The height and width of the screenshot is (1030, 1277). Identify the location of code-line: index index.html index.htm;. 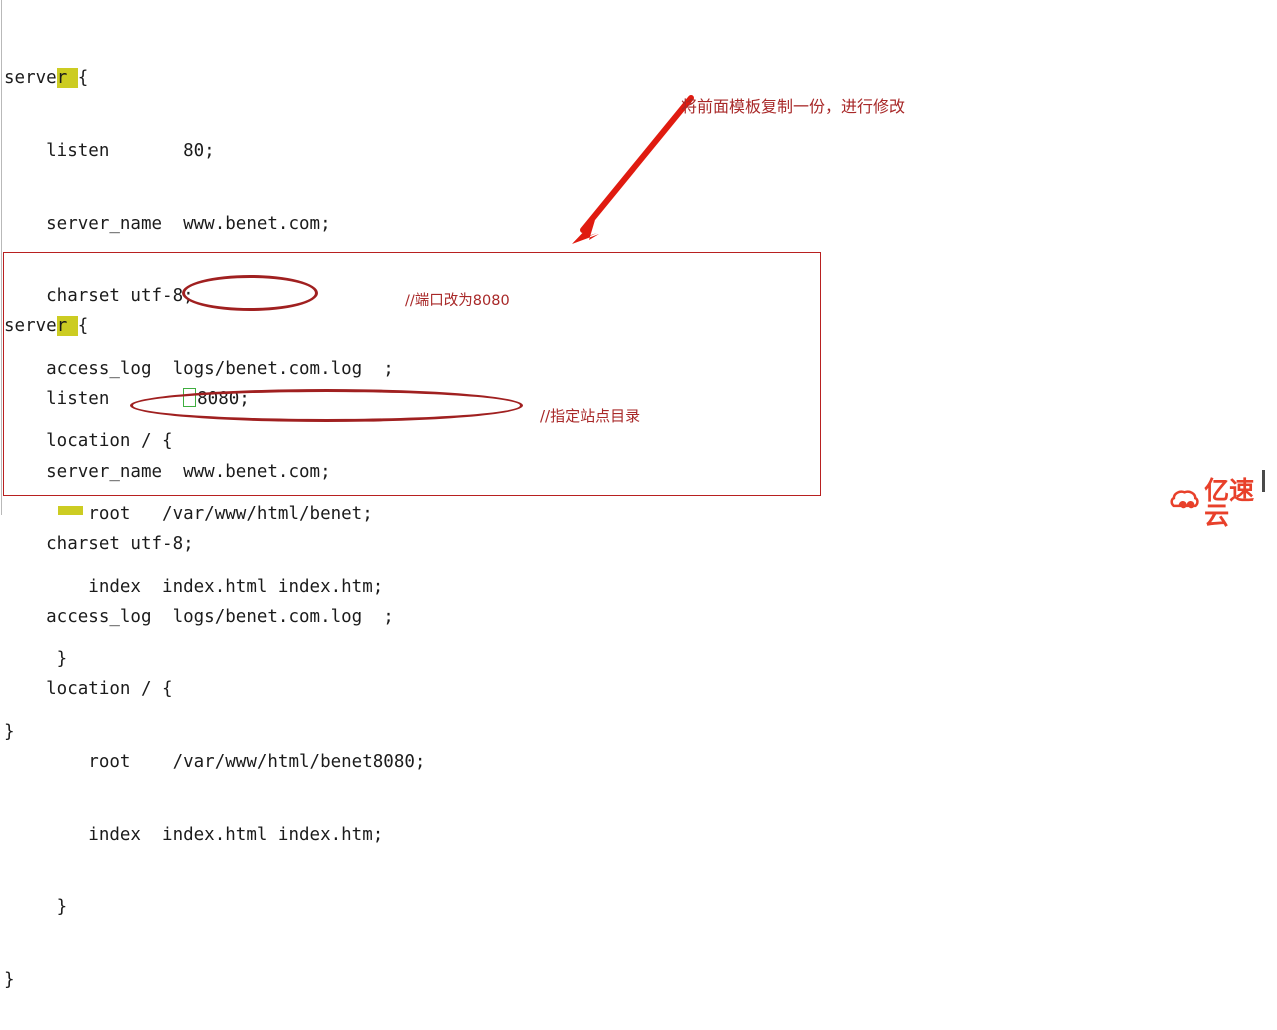
(214, 835).